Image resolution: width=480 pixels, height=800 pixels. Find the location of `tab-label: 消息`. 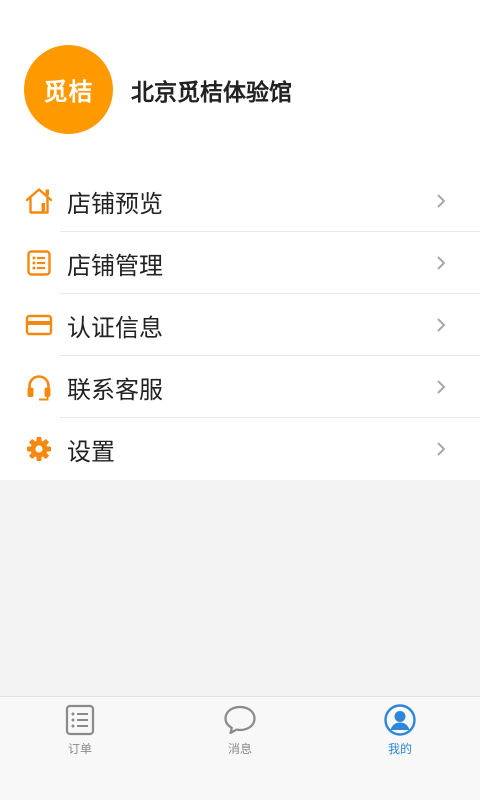

tab-label: 消息 is located at coordinates (239, 749).